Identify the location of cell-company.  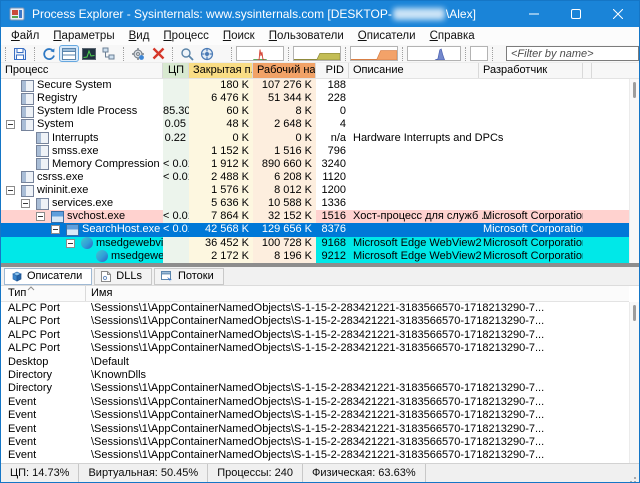
(531, 177).